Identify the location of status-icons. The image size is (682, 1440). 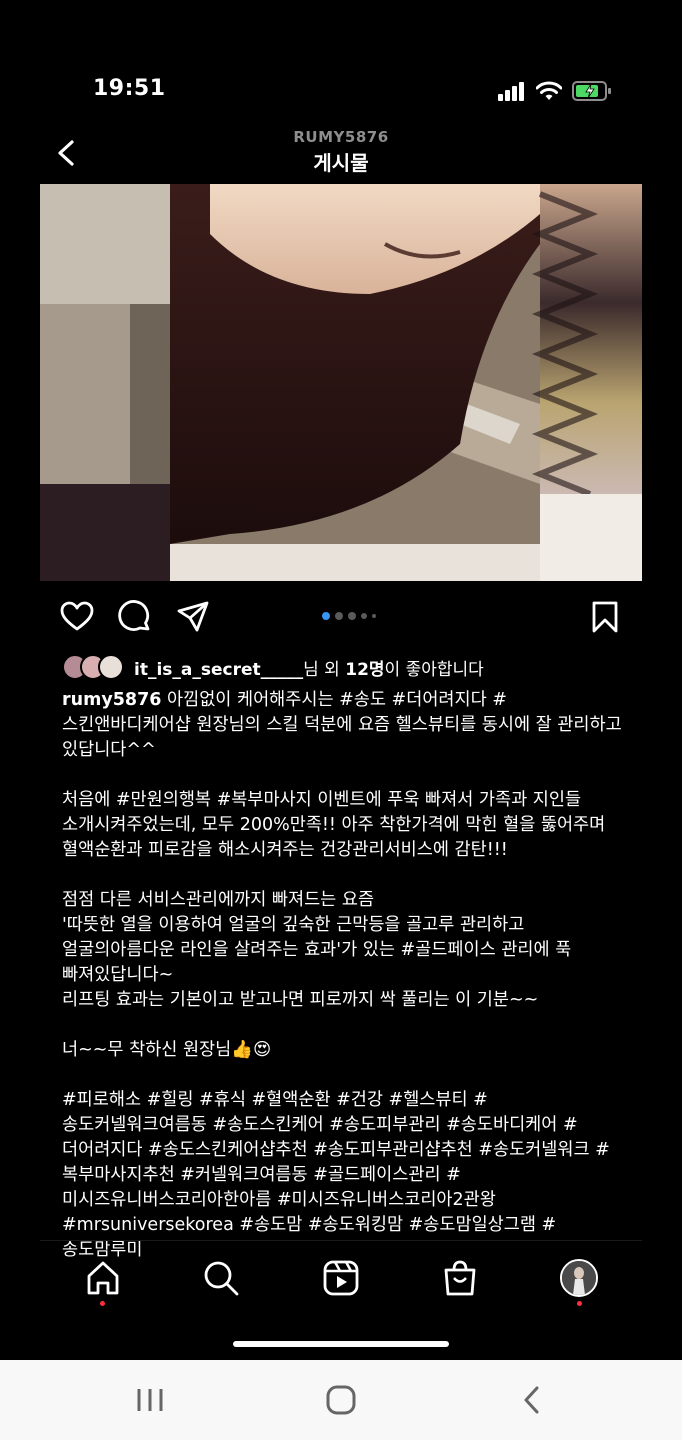
(555, 91).